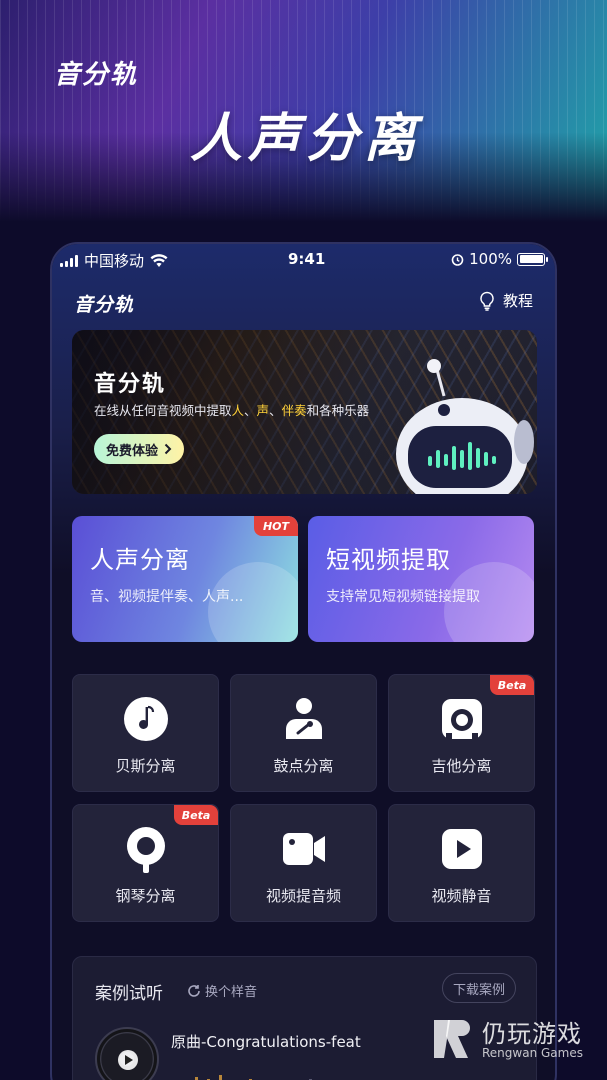 This screenshot has height=1080, width=607. I want to click on swap-sample-button: 换个样音, so click(222, 990).